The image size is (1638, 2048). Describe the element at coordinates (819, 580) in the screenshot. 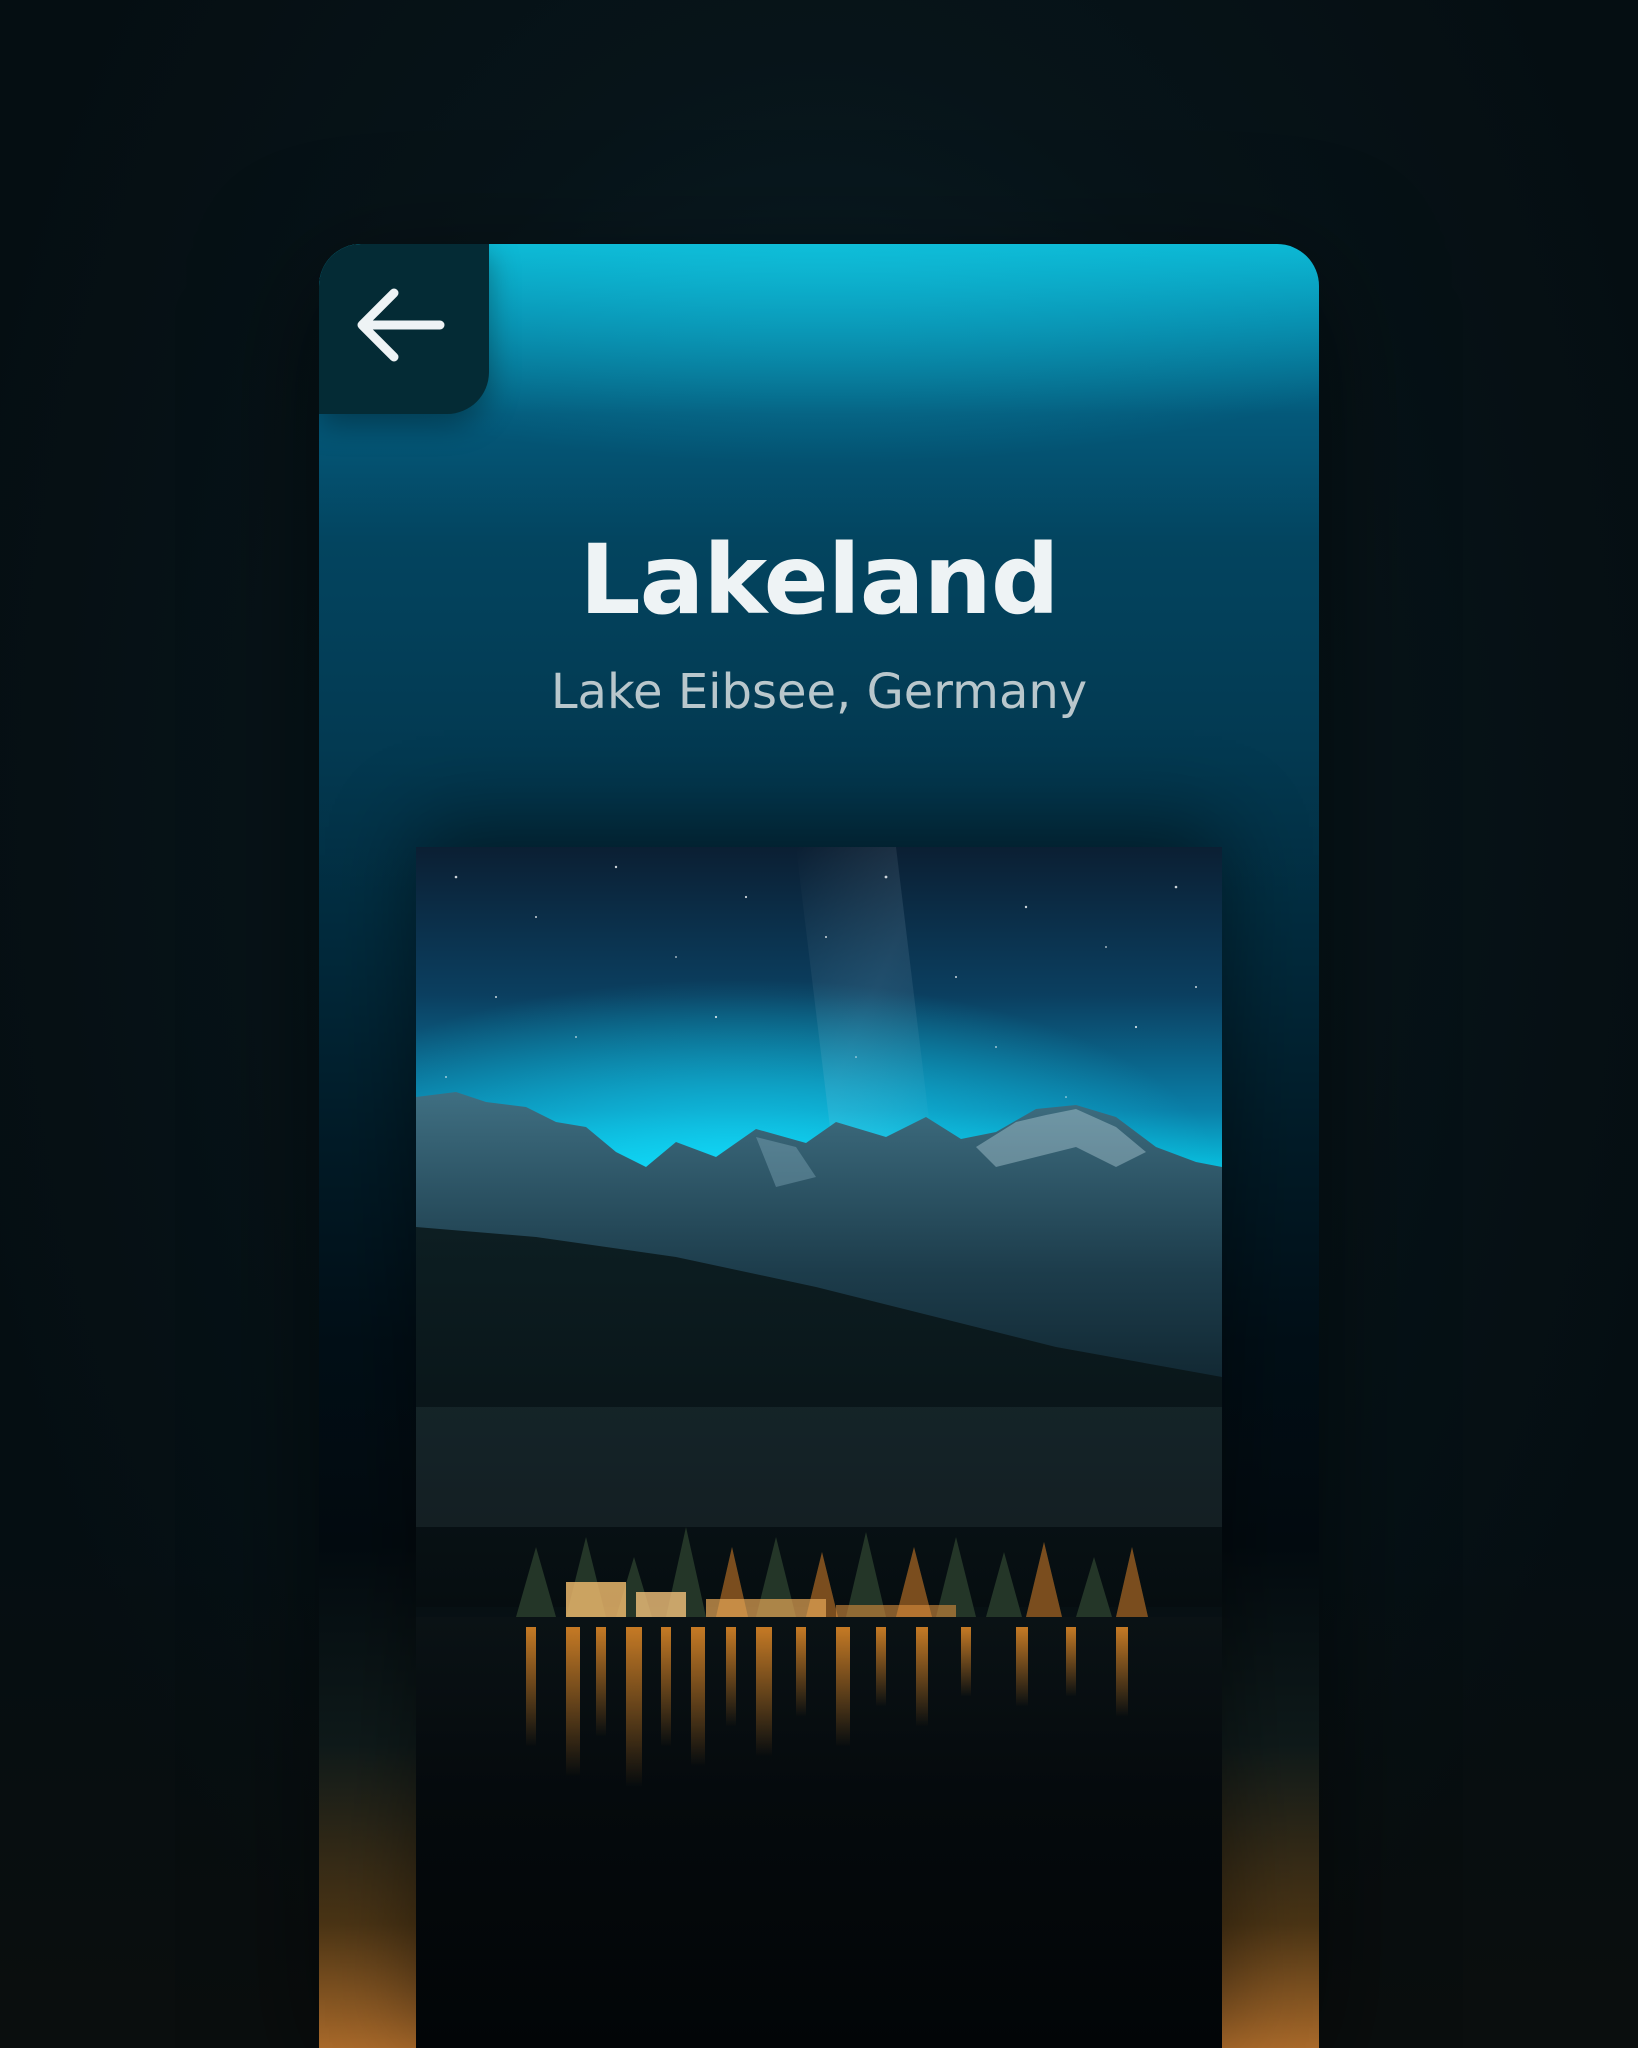

I see `destination-title: Lakeland` at that location.